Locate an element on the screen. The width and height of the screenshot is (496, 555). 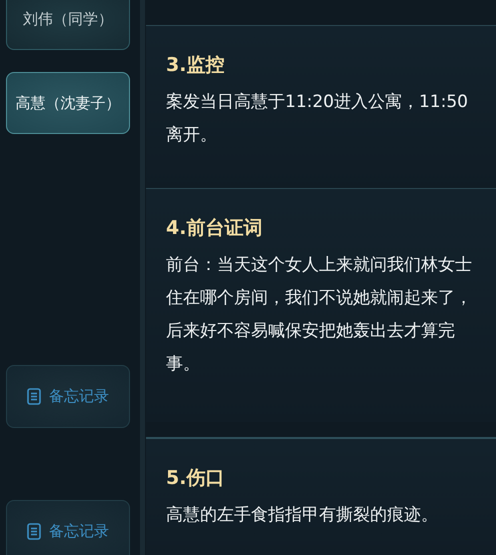
clue-text: 案发当日高慧于11:20进入公寓，11:50离开。 is located at coordinates (317, 119).